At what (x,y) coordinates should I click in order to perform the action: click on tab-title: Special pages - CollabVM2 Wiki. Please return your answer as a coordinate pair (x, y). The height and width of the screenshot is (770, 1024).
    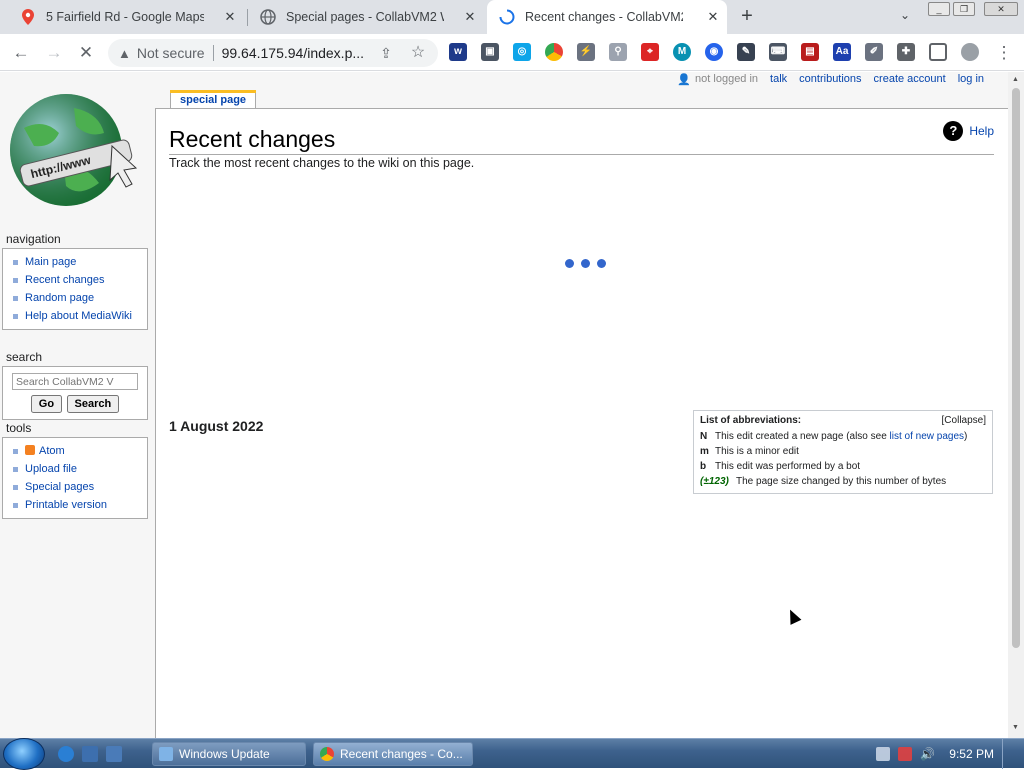
    Looking at the image, I should click on (365, 17).